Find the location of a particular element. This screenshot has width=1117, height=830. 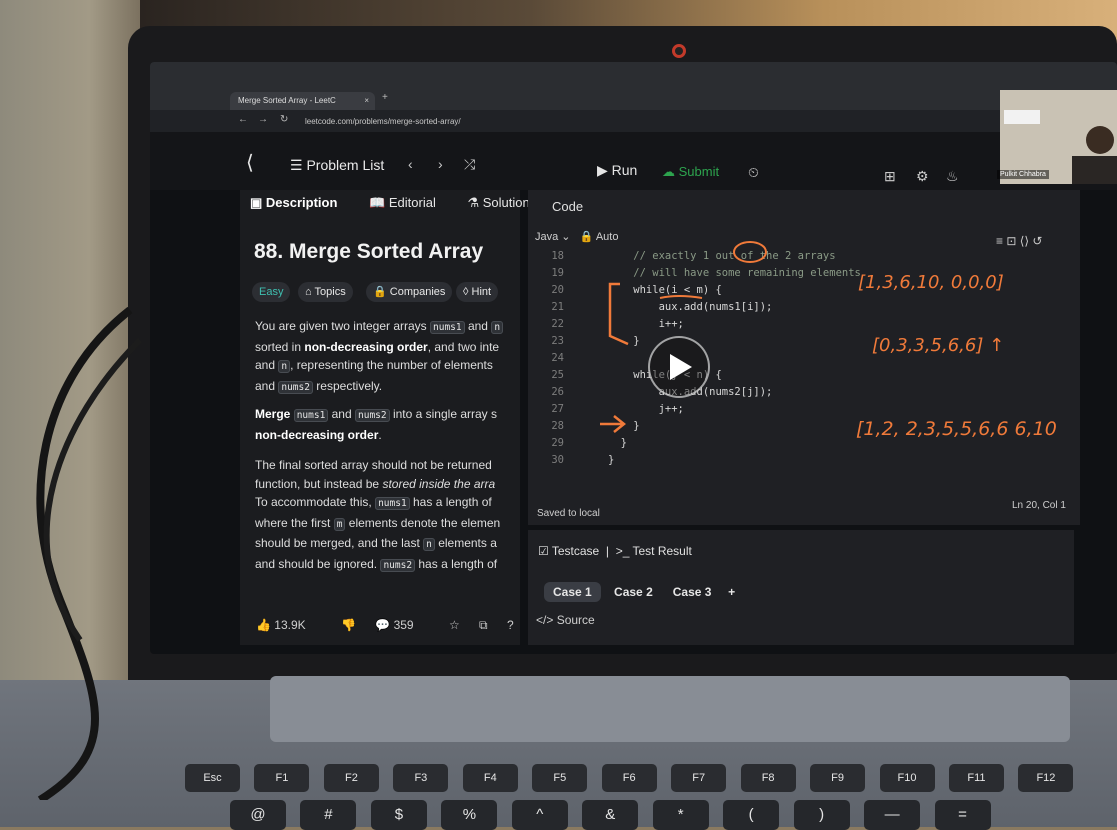

key-dash: — is located at coordinates (892, 815).